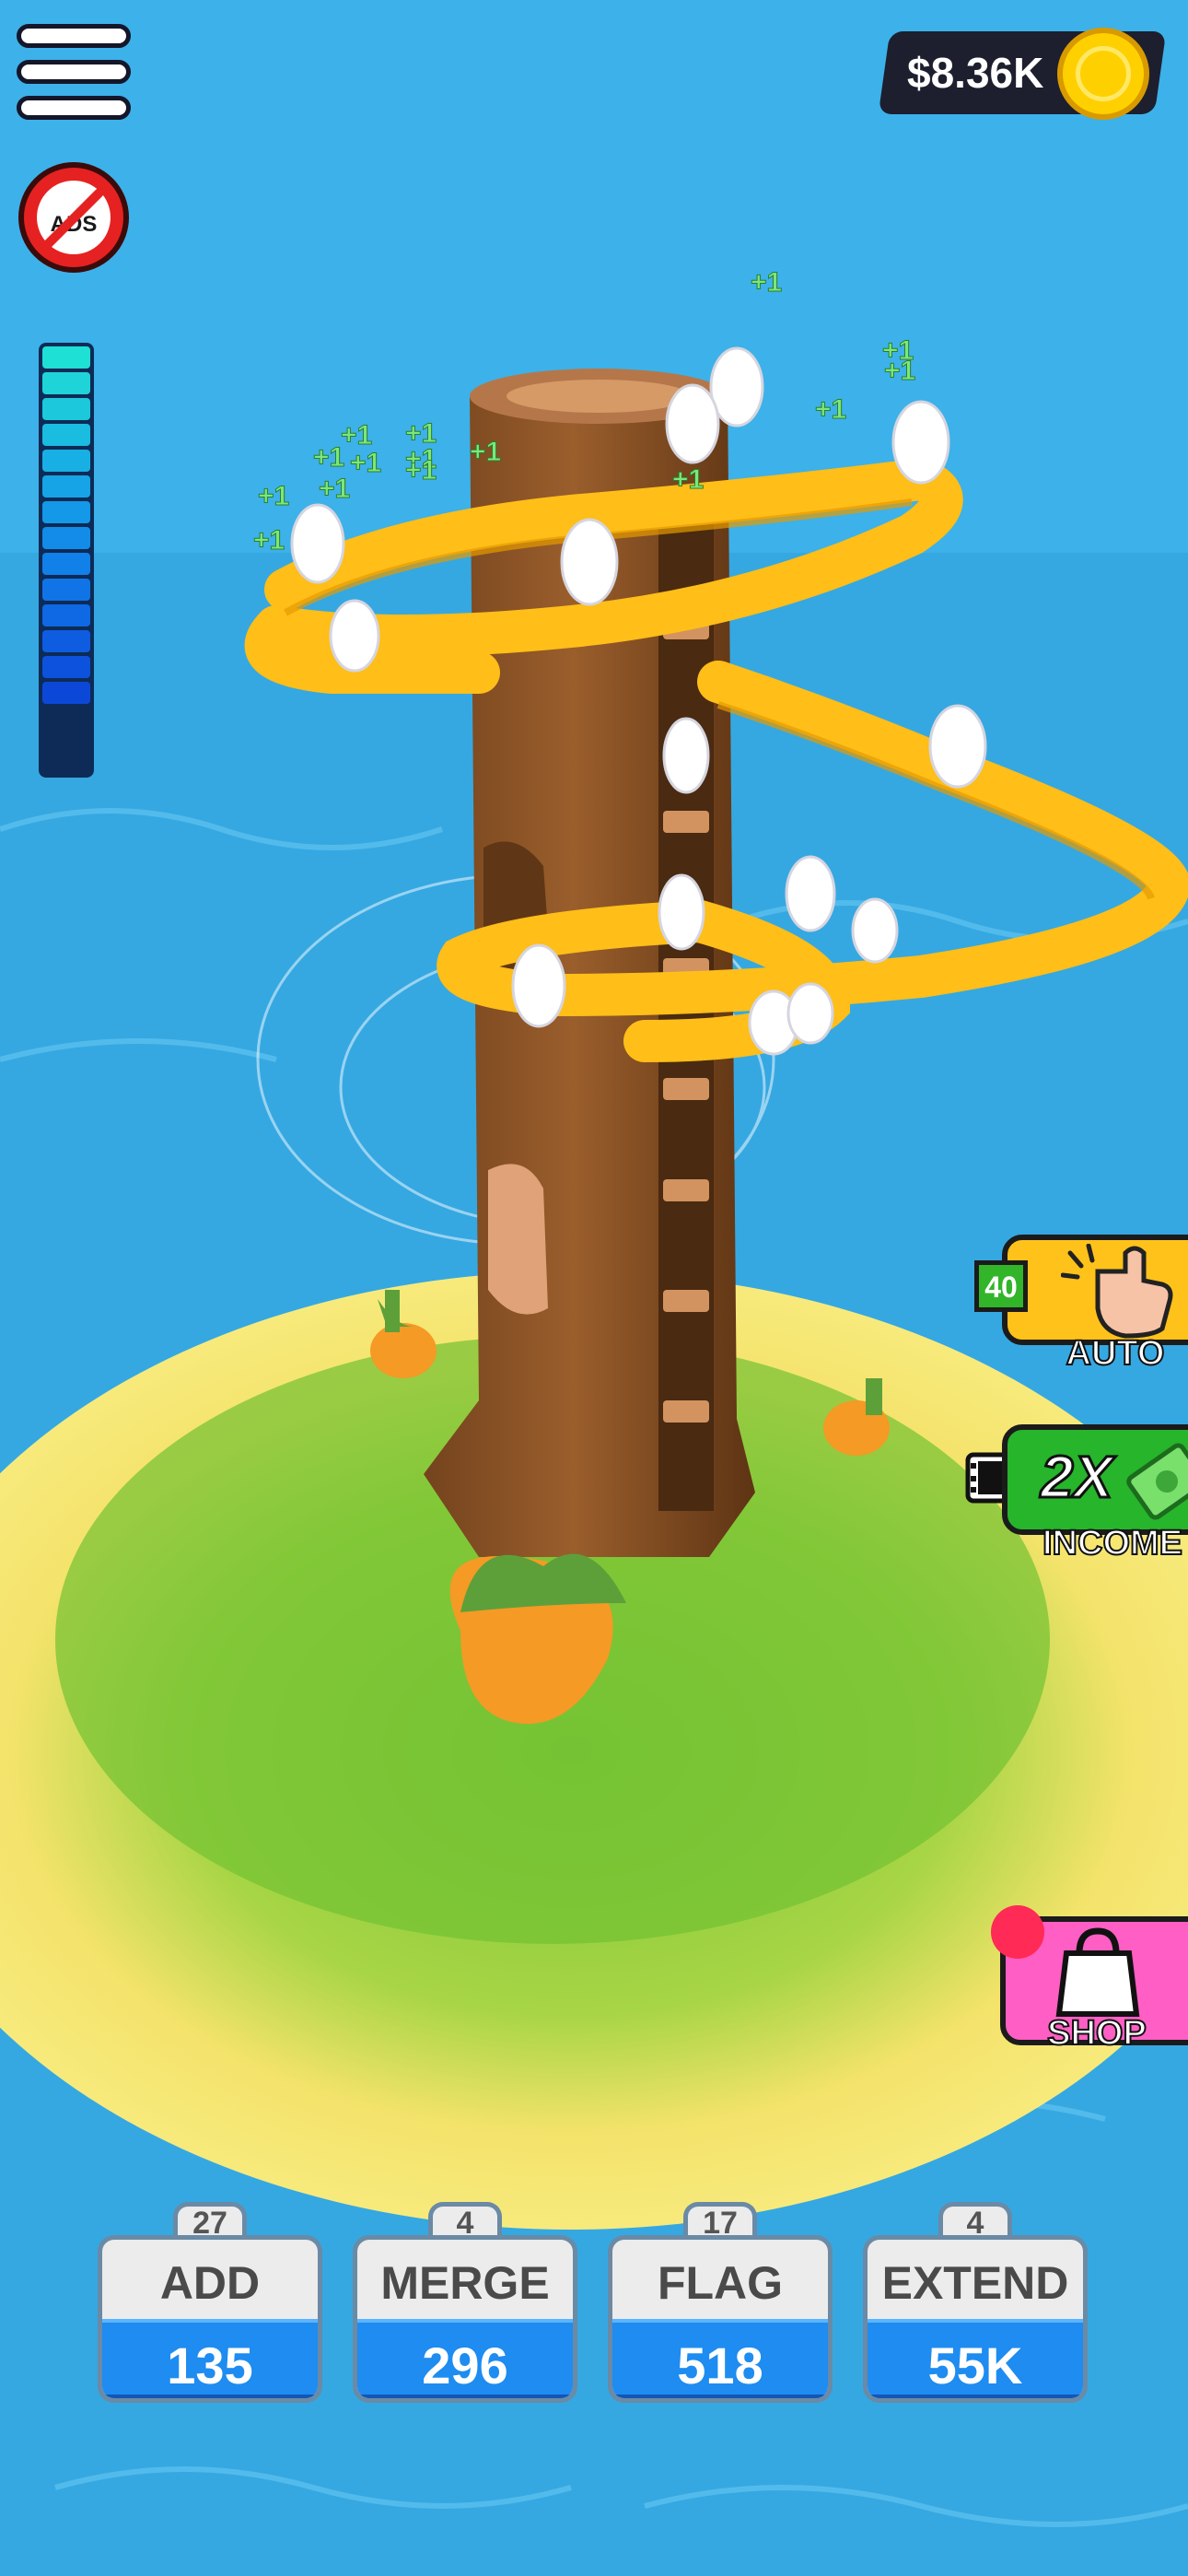  Describe the element at coordinates (1017, 1932) in the screenshot. I see `shop-notification-dot` at that location.